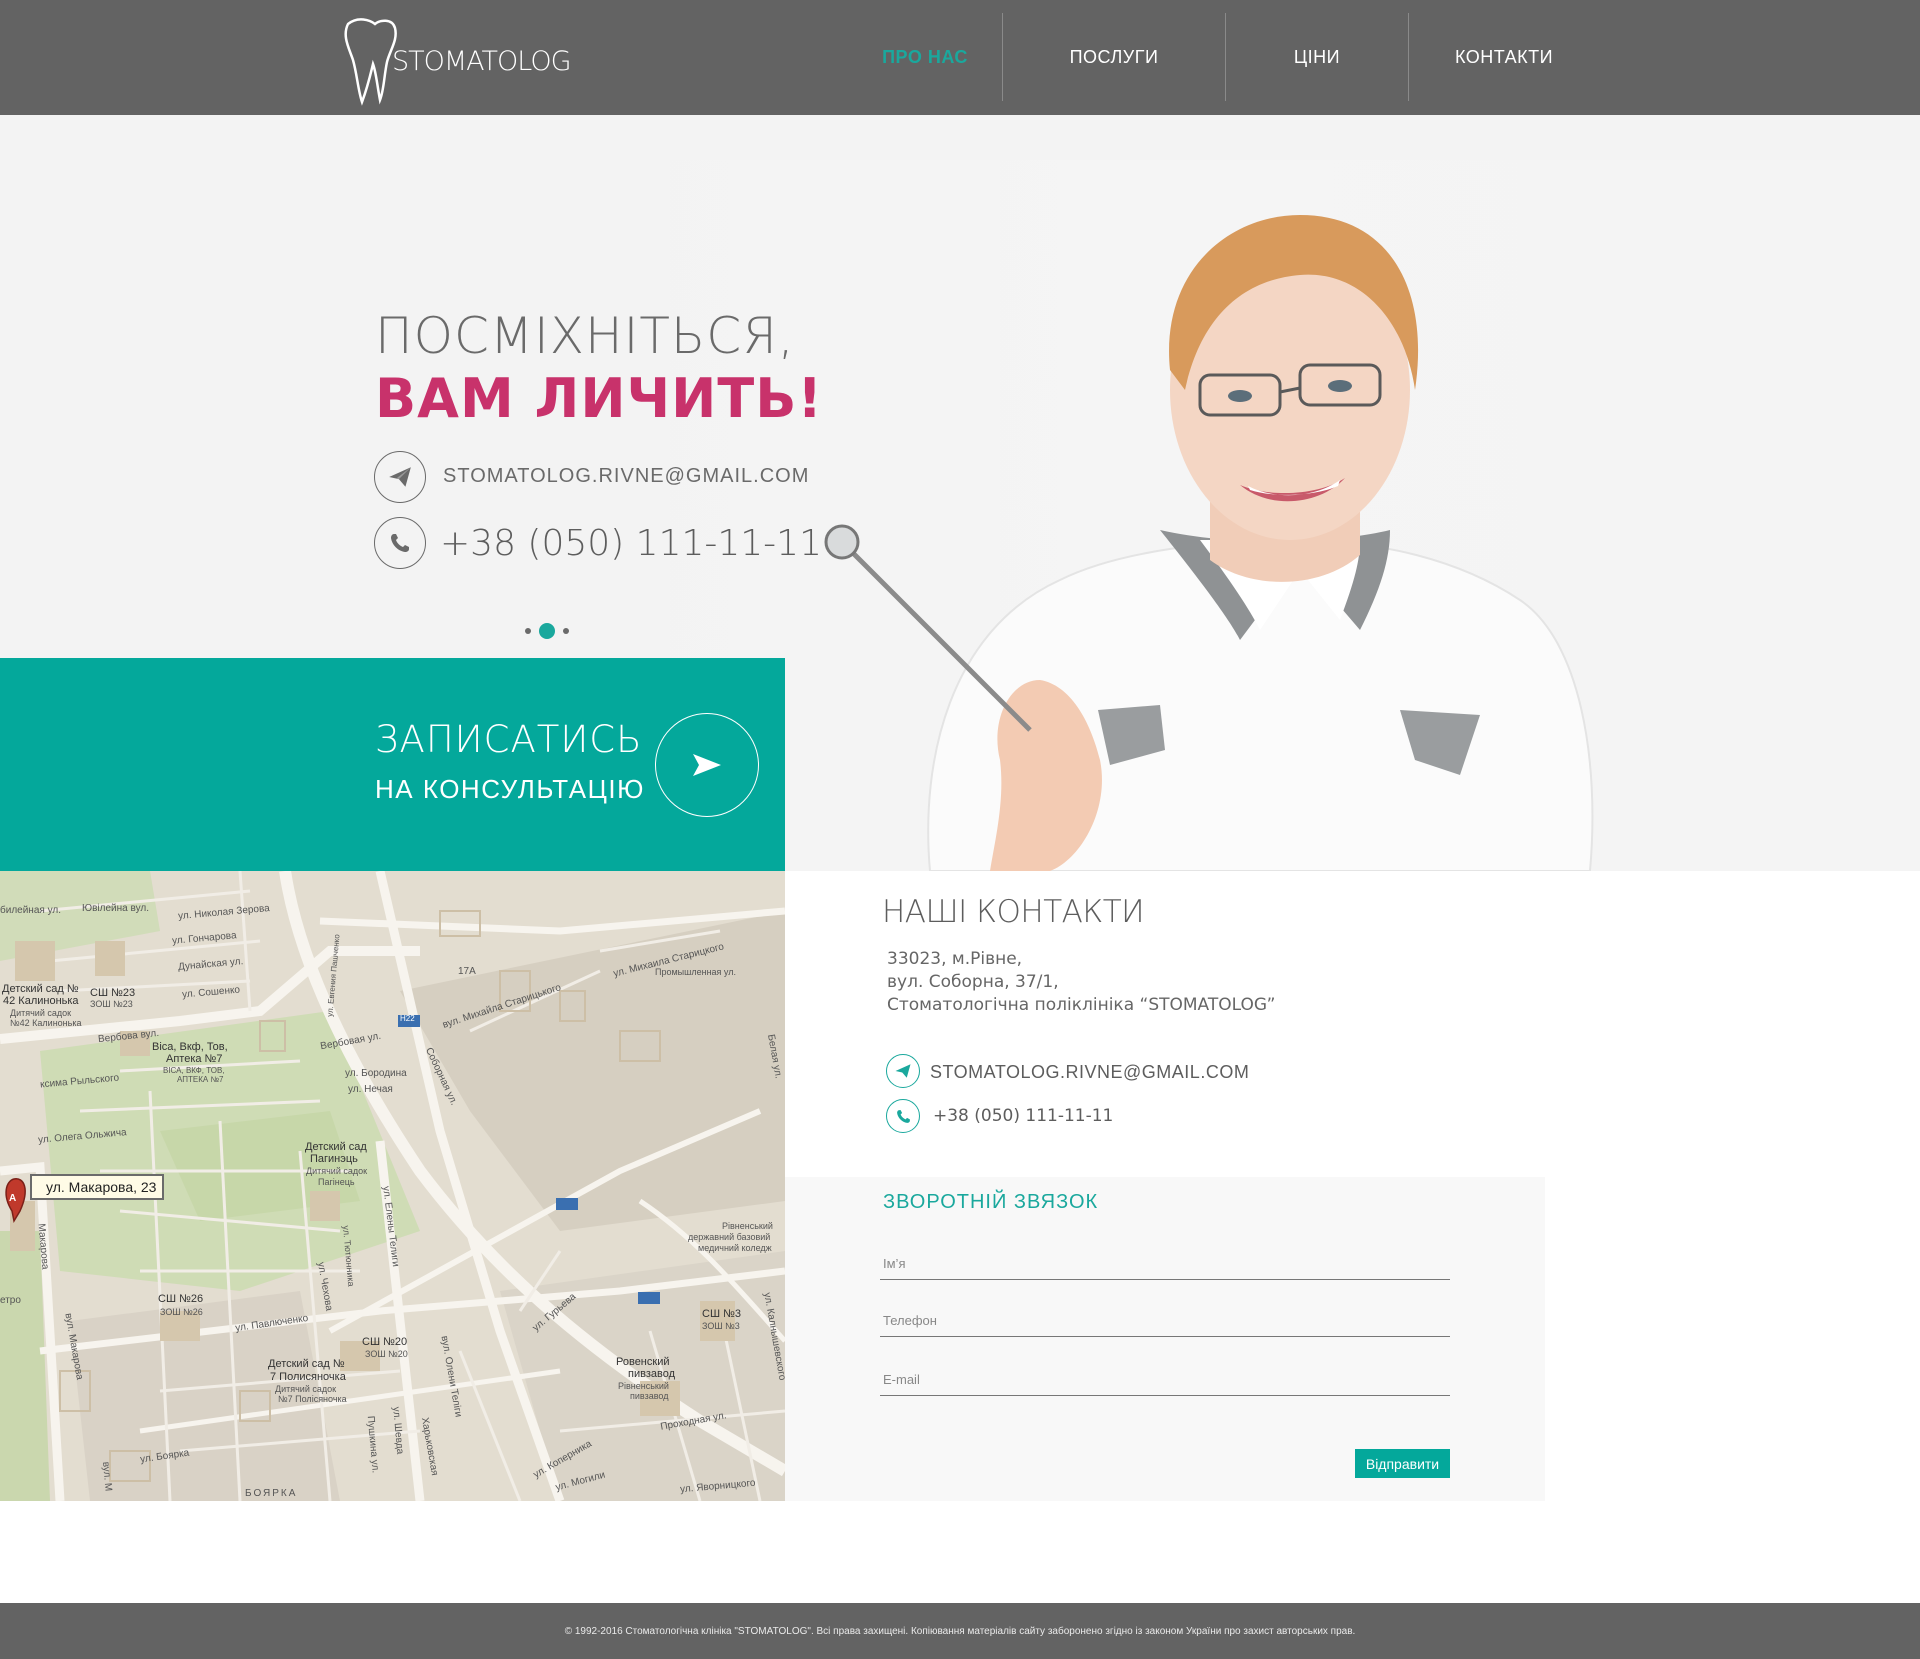 The width and height of the screenshot is (1920, 1659). What do you see at coordinates (407, 1018) in the screenshot?
I see `map-label: H22` at bounding box center [407, 1018].